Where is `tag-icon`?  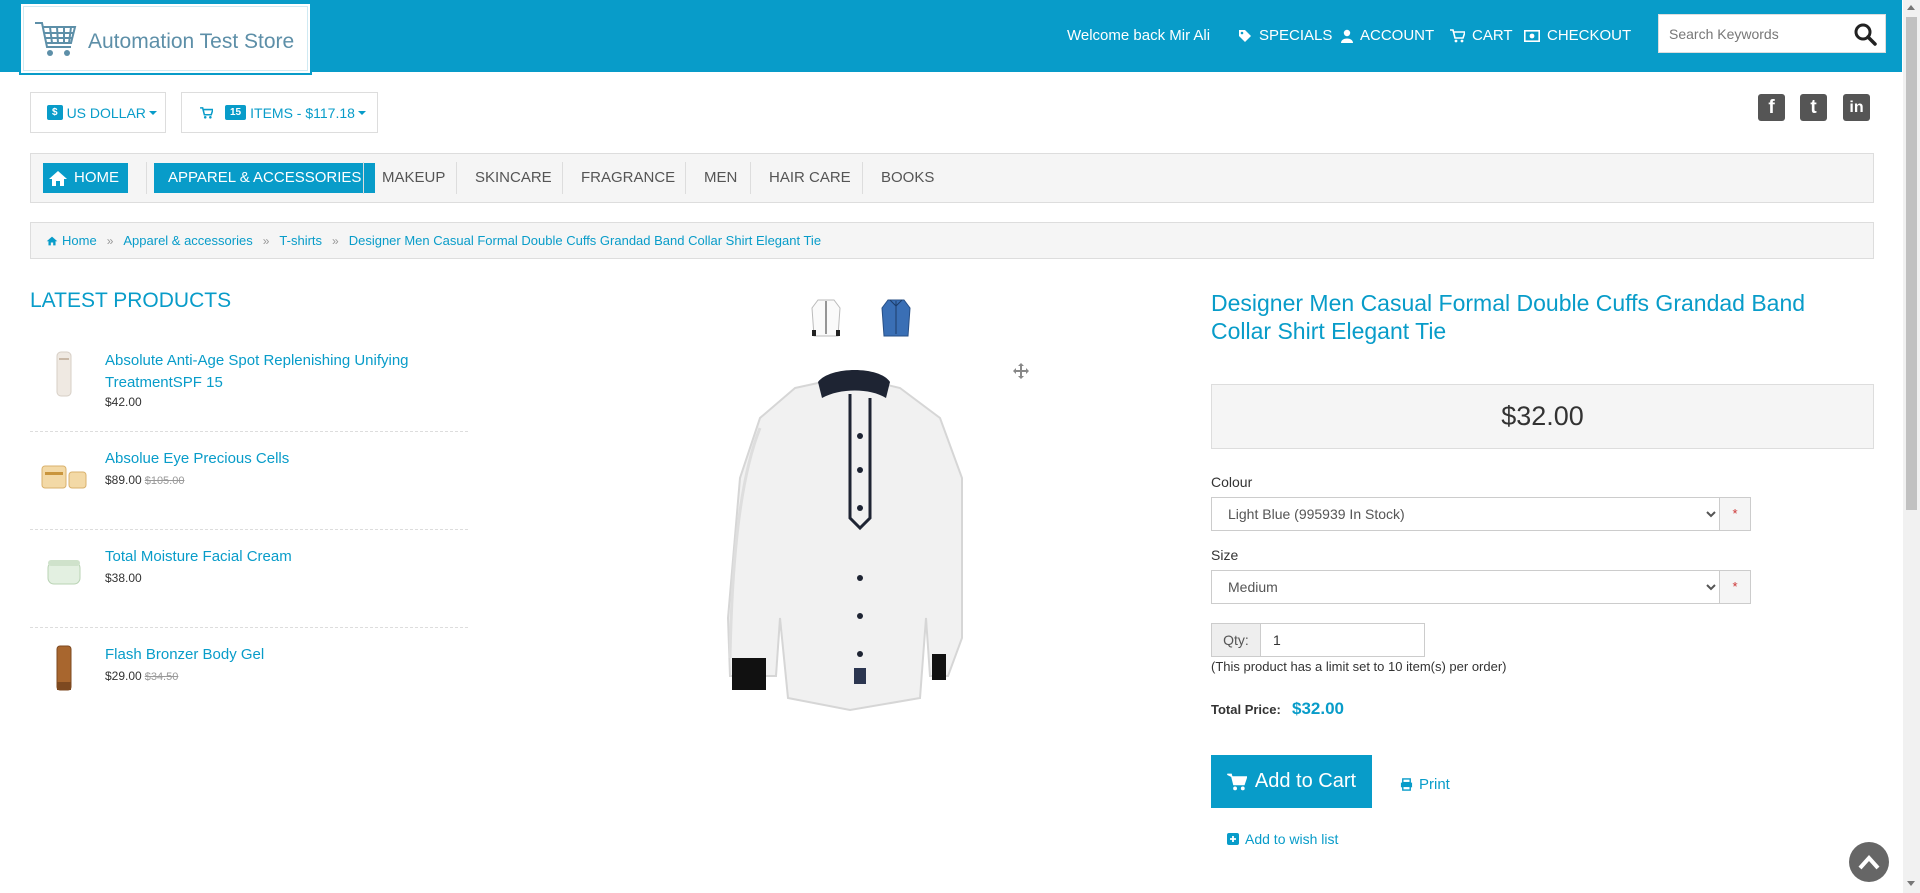
tag-icon is located at coordinates (1245, 35).